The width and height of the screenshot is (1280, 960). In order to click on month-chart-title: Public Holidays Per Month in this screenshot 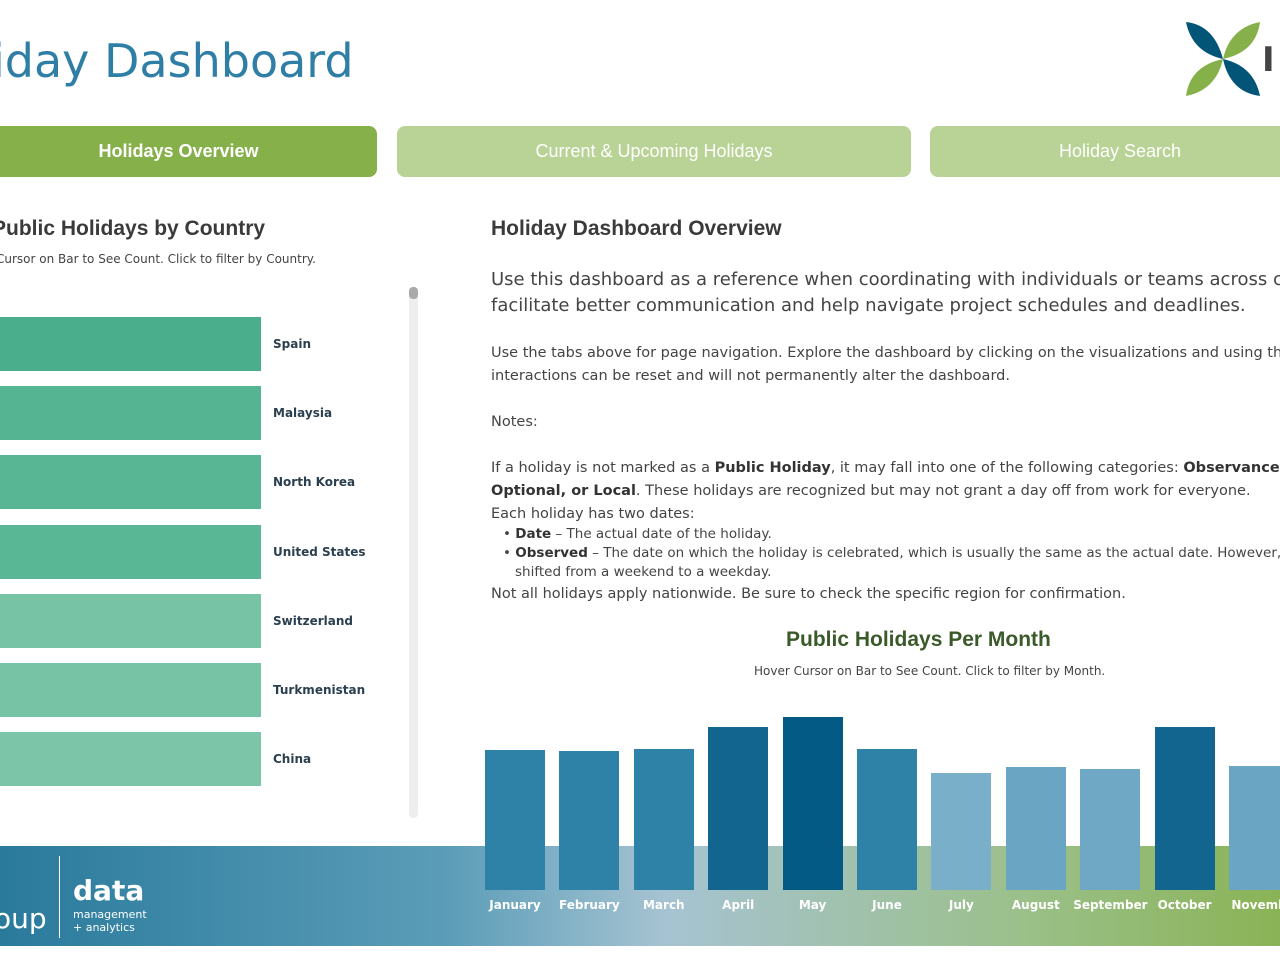, I will do `click(918, 639)`.